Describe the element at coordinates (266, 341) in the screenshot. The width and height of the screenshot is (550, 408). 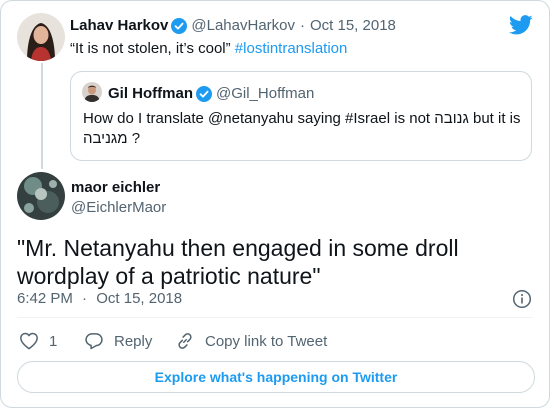
I see `copy-link-label: Copy link to Tweet` at that location.